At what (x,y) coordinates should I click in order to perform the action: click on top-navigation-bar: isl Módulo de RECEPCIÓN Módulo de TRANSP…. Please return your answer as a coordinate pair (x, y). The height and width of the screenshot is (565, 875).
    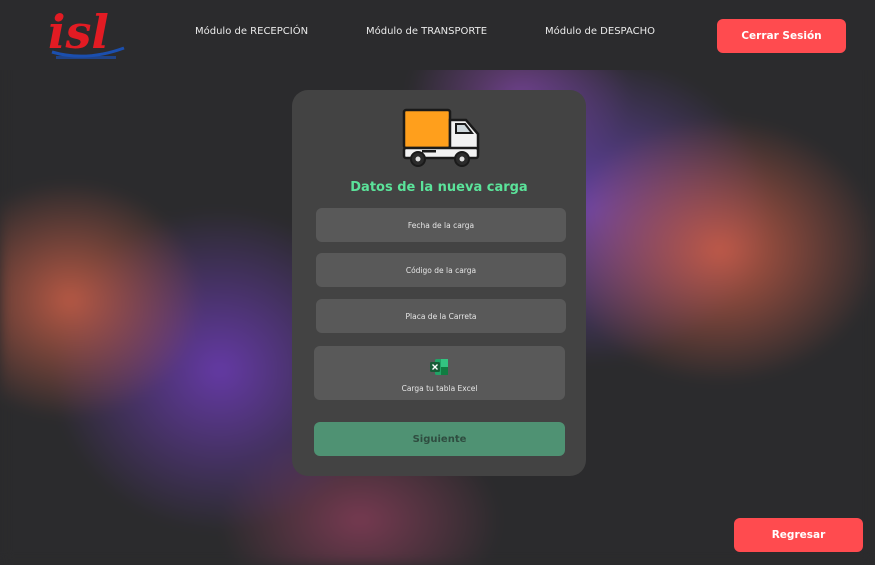
    Looking at the image, I should click on (437, 35).